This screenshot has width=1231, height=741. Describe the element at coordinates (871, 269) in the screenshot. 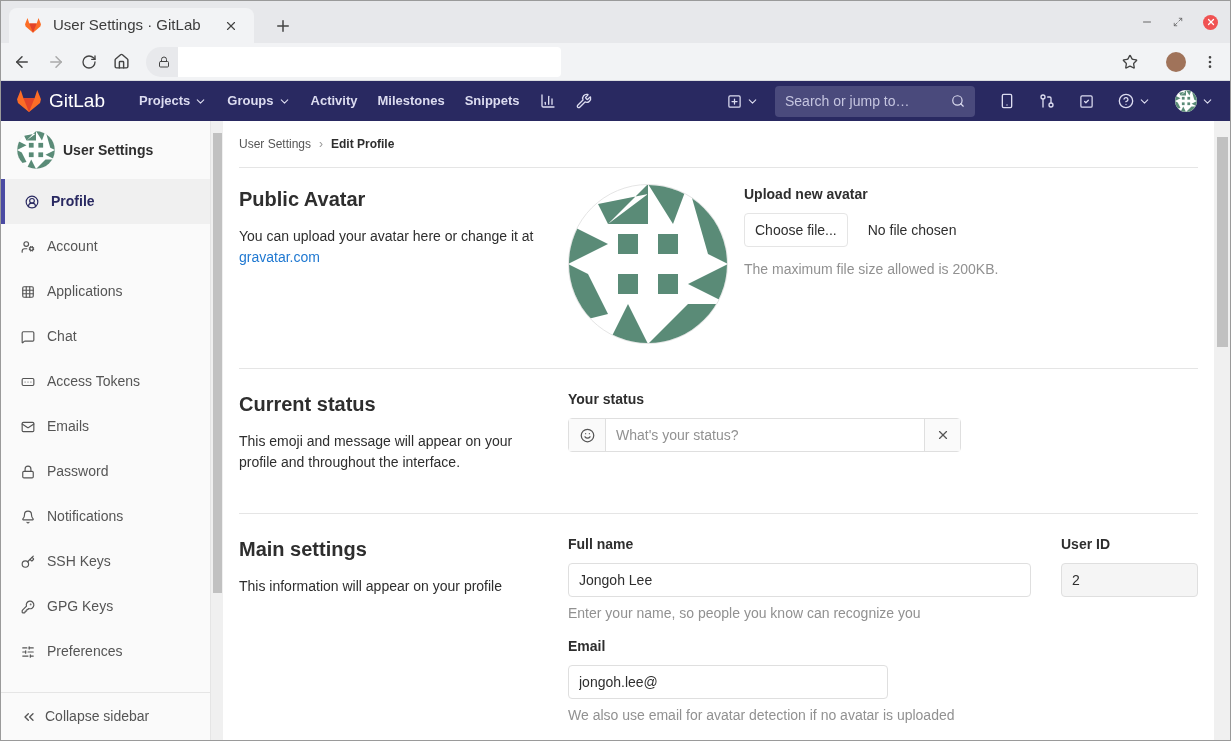

I see `help-text: The maximum file size allowed is 200KB.` at that location.